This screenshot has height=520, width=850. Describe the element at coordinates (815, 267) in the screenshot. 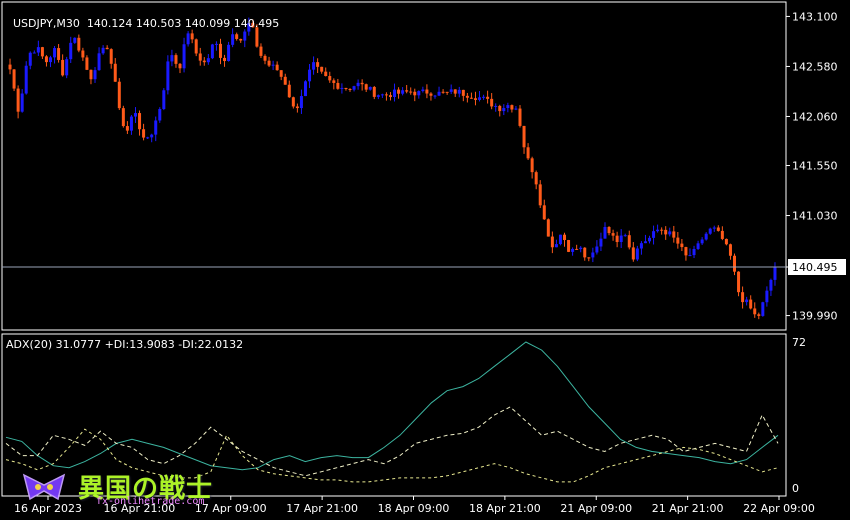

I see `current-price-label: 140.495` at that location.